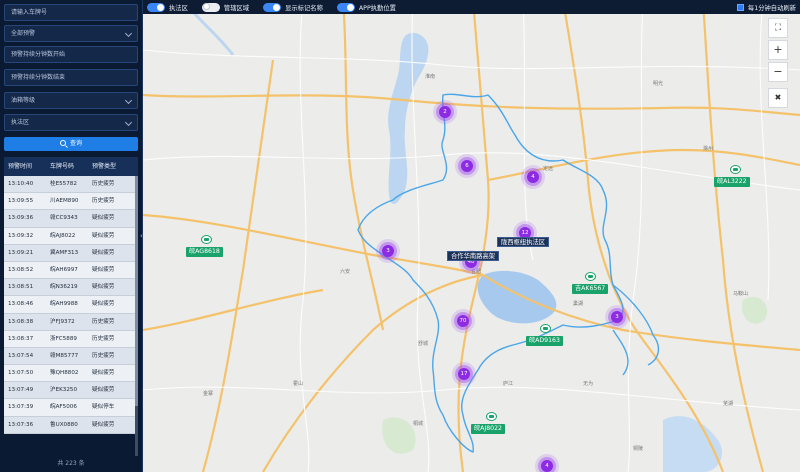 Image resolution: width=800 pixels, height=472 pixels. I want to click on table-row: 13:07:50 豫QH8802 疑似疲劳, so click(71, 374).